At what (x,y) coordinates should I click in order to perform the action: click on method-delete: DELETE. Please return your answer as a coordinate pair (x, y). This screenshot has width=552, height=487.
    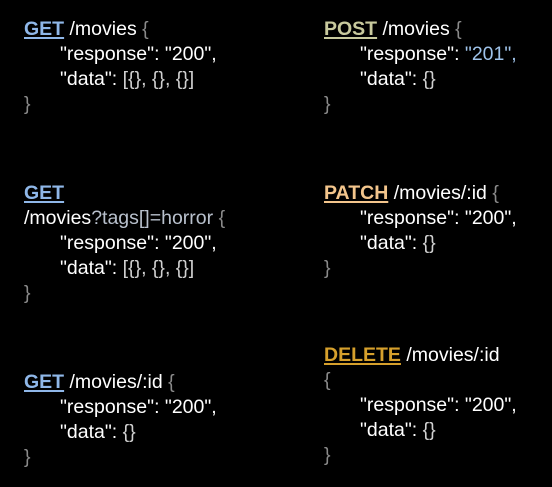
    Looking at the image, I should click on (362, 355).